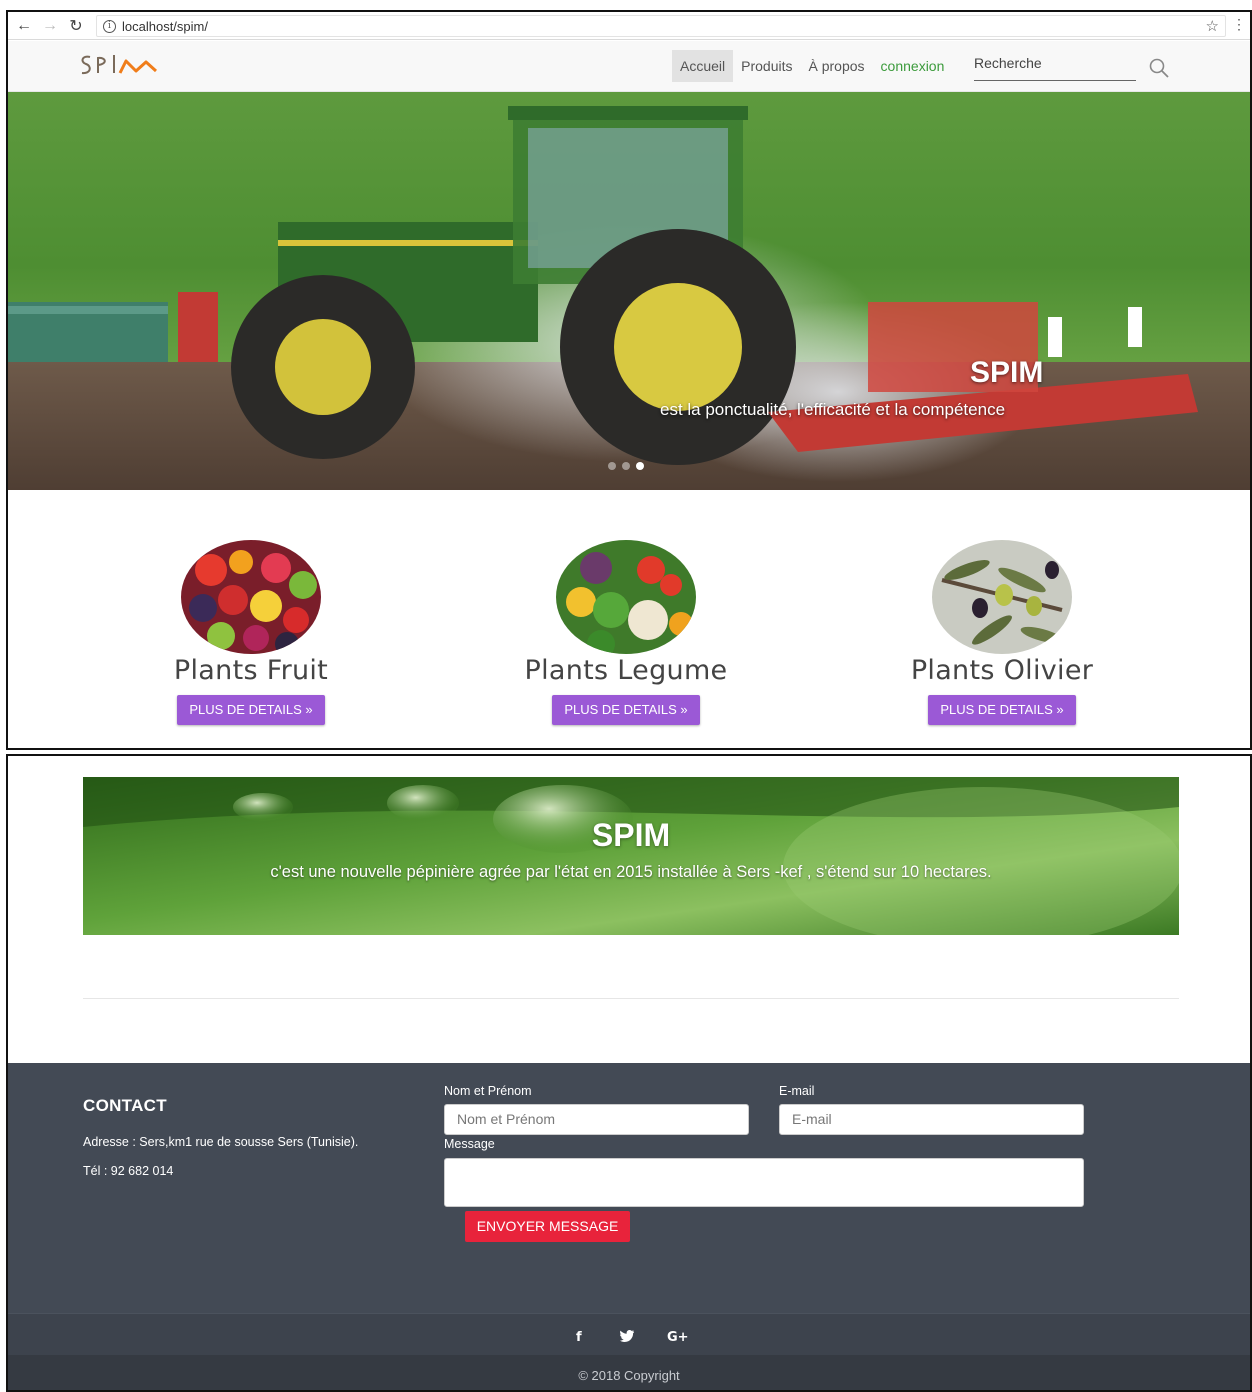 The width and height of the screenshot is (1252, 1392). I want to click on email-field: E-mail, so click(931, 1119).